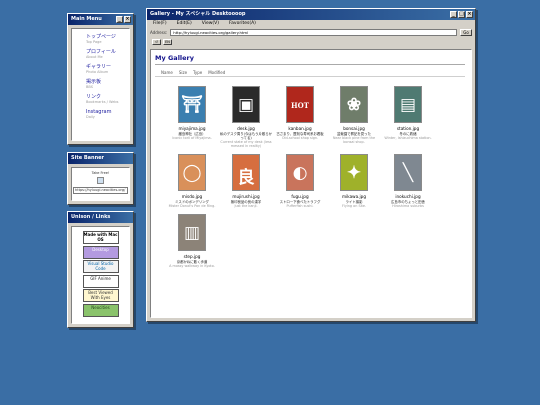 The image size is (540, 405). I want to click on browser-titlebar: Gallery - My スペシャル Desktoooop _ □ ×, so click(311, 14).